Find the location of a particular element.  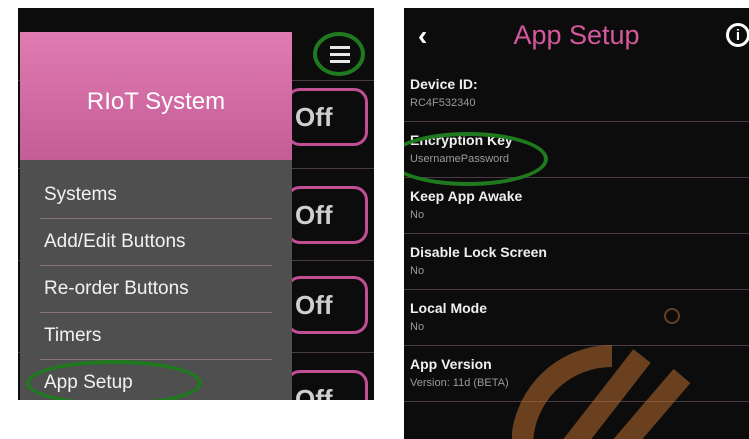

setting-value: Version: 11d (BETA) is located at coordinates (459, 383).